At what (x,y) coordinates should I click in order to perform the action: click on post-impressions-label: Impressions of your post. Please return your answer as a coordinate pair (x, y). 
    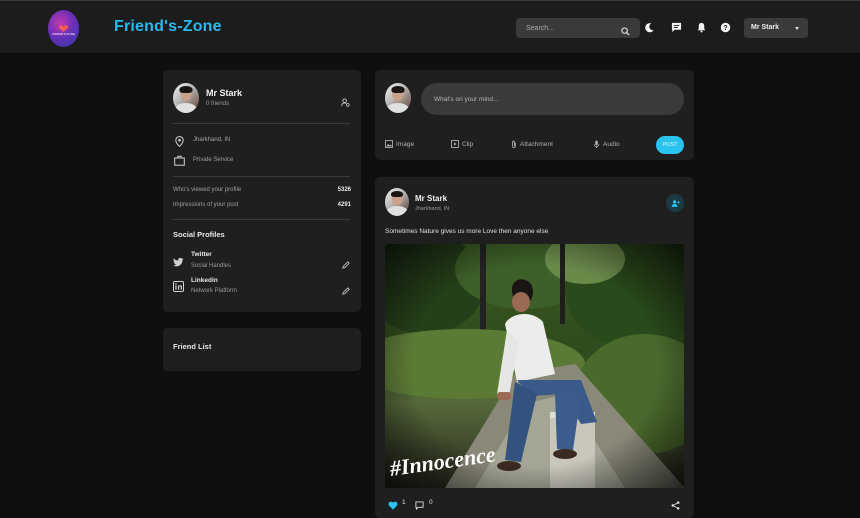
    Looking at the image, I should click on (206, 205).